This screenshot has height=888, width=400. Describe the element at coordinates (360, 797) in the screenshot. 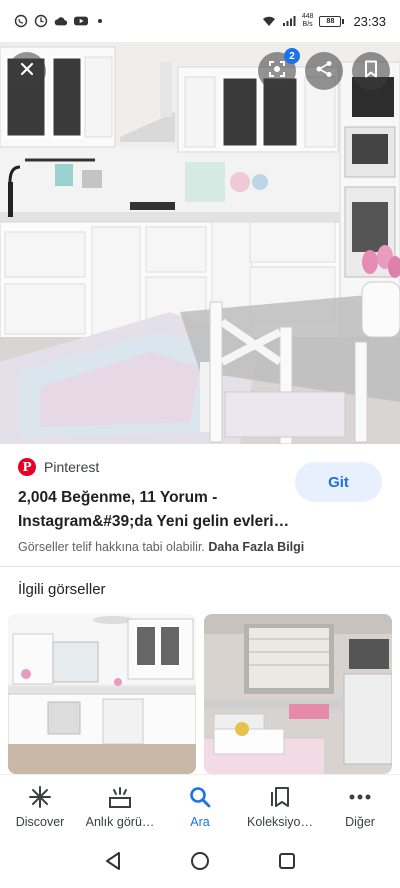

I see `more-icon` at that location.